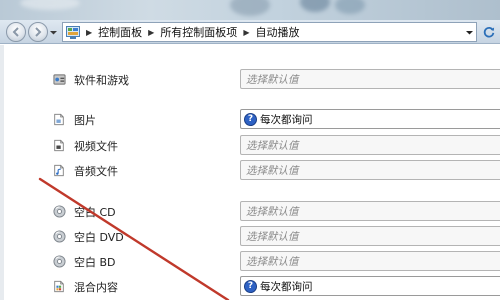  I want to click on setting-row-pictures: 图片 ? 每次都询问, so click(276, 119).